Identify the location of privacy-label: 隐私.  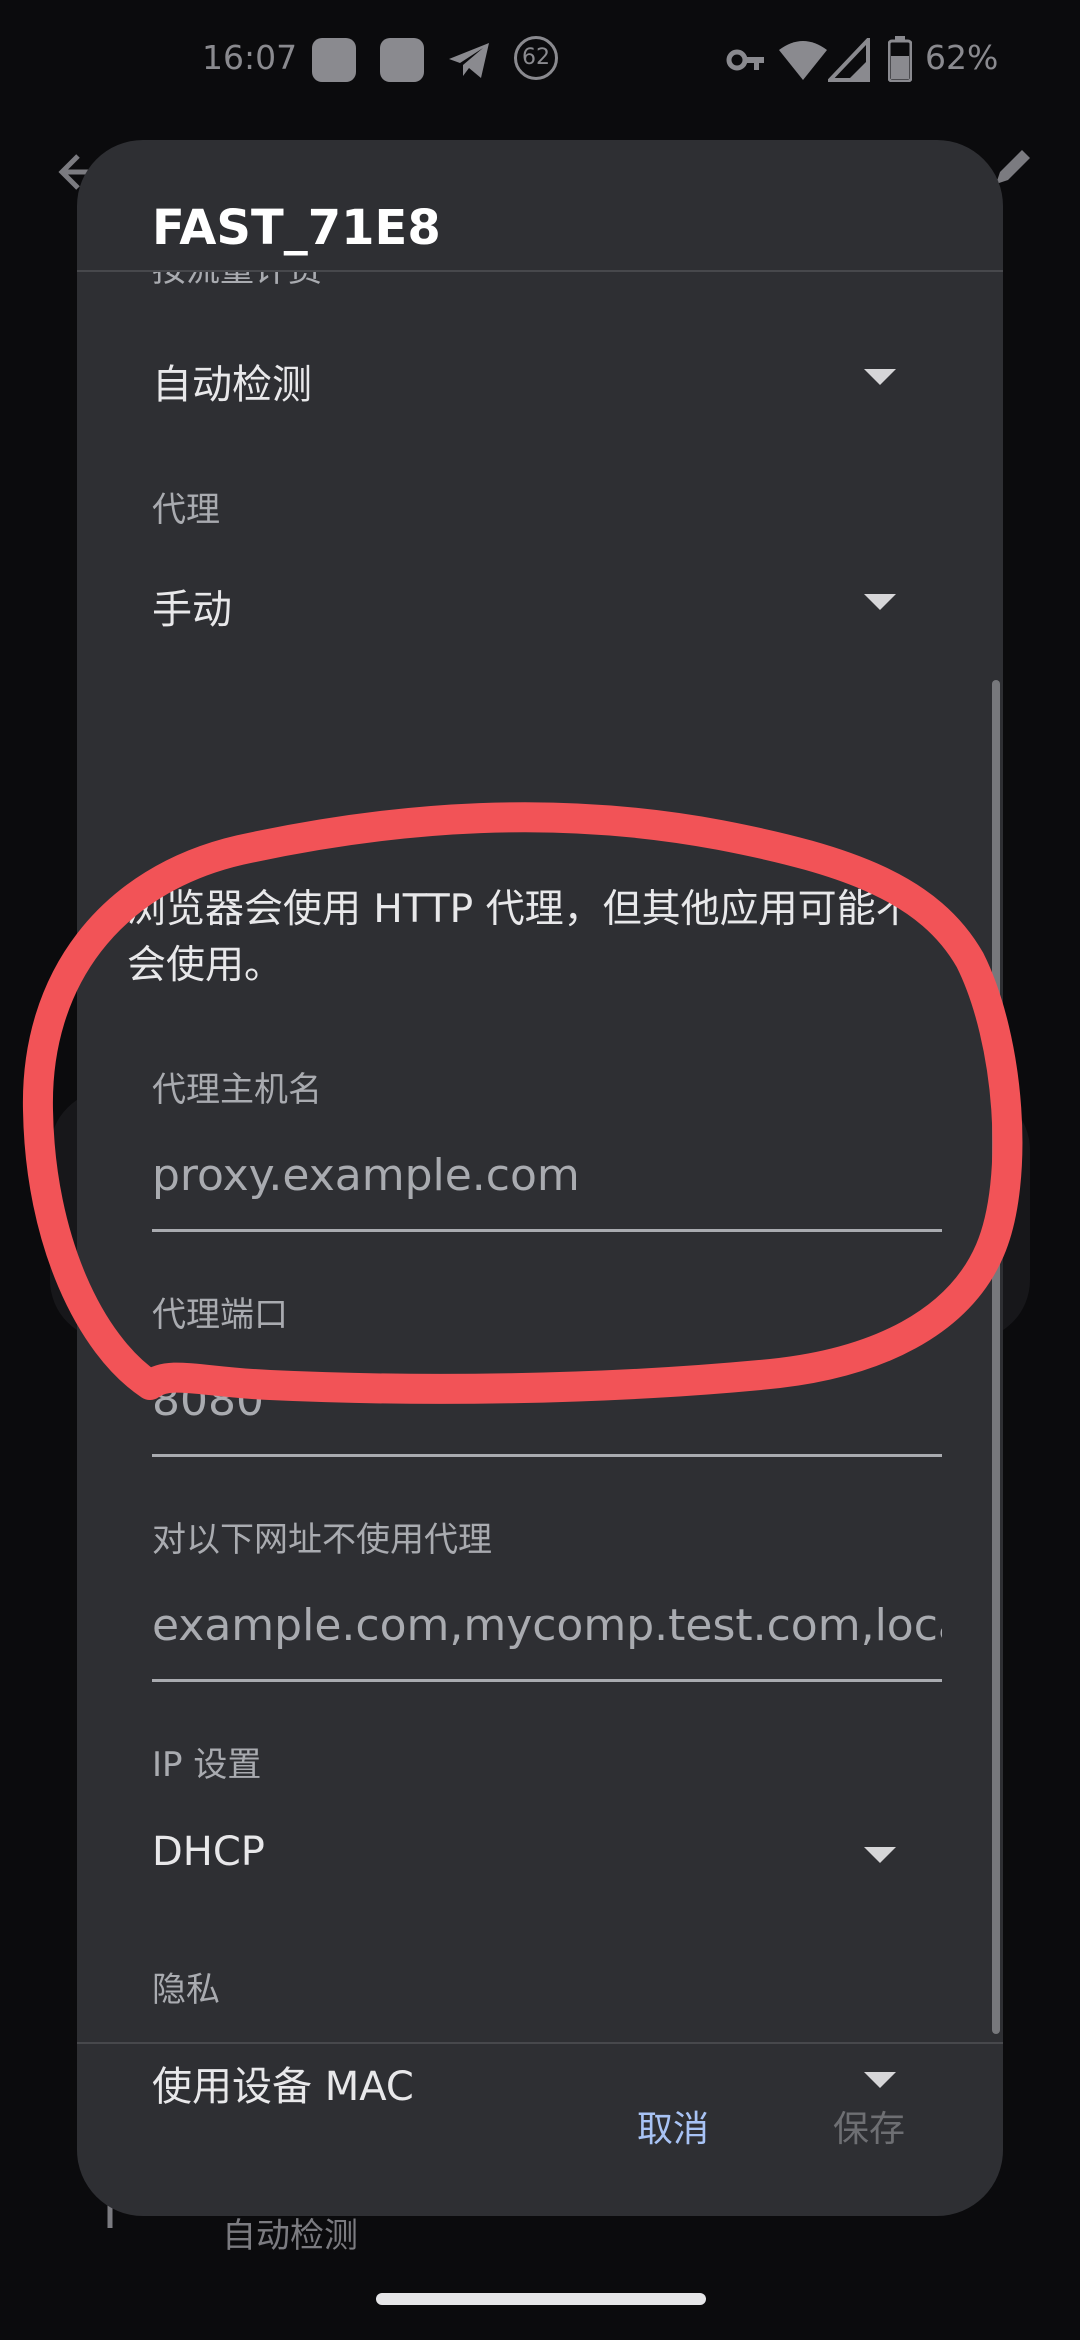
(186, 1990).